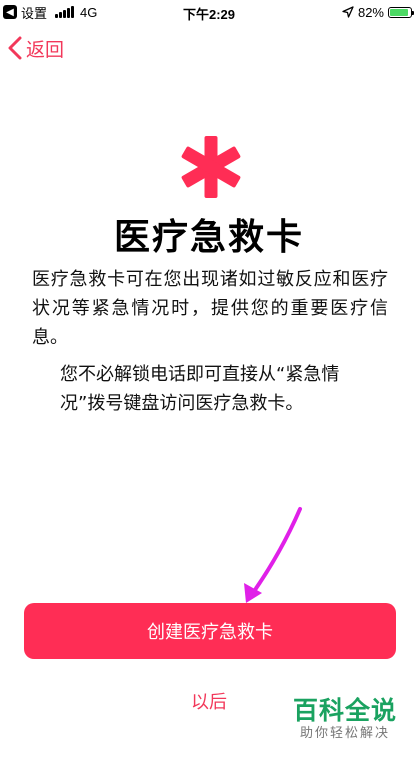 The image size is (418, 759). Describe the element at coordinates (209, 12) in the screenshot. I see `status-bar: ◀ 设置 4G 下午2:29 82%` at that location.